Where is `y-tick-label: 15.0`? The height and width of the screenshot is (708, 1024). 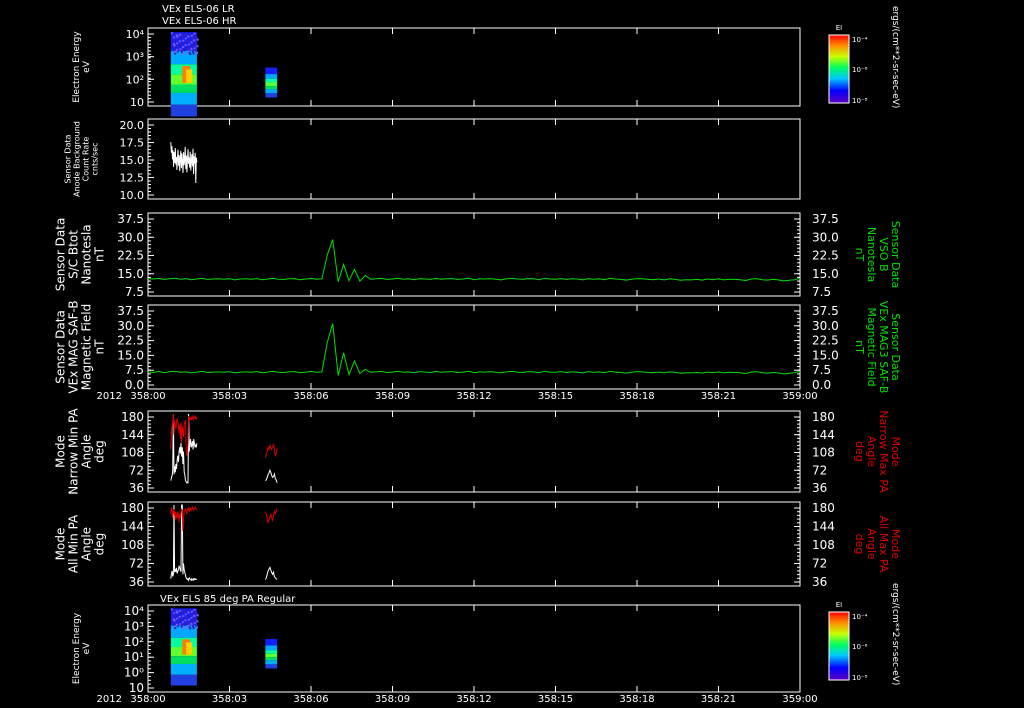
y-tick-label: 15.0 is located at coordinates (132, 160).